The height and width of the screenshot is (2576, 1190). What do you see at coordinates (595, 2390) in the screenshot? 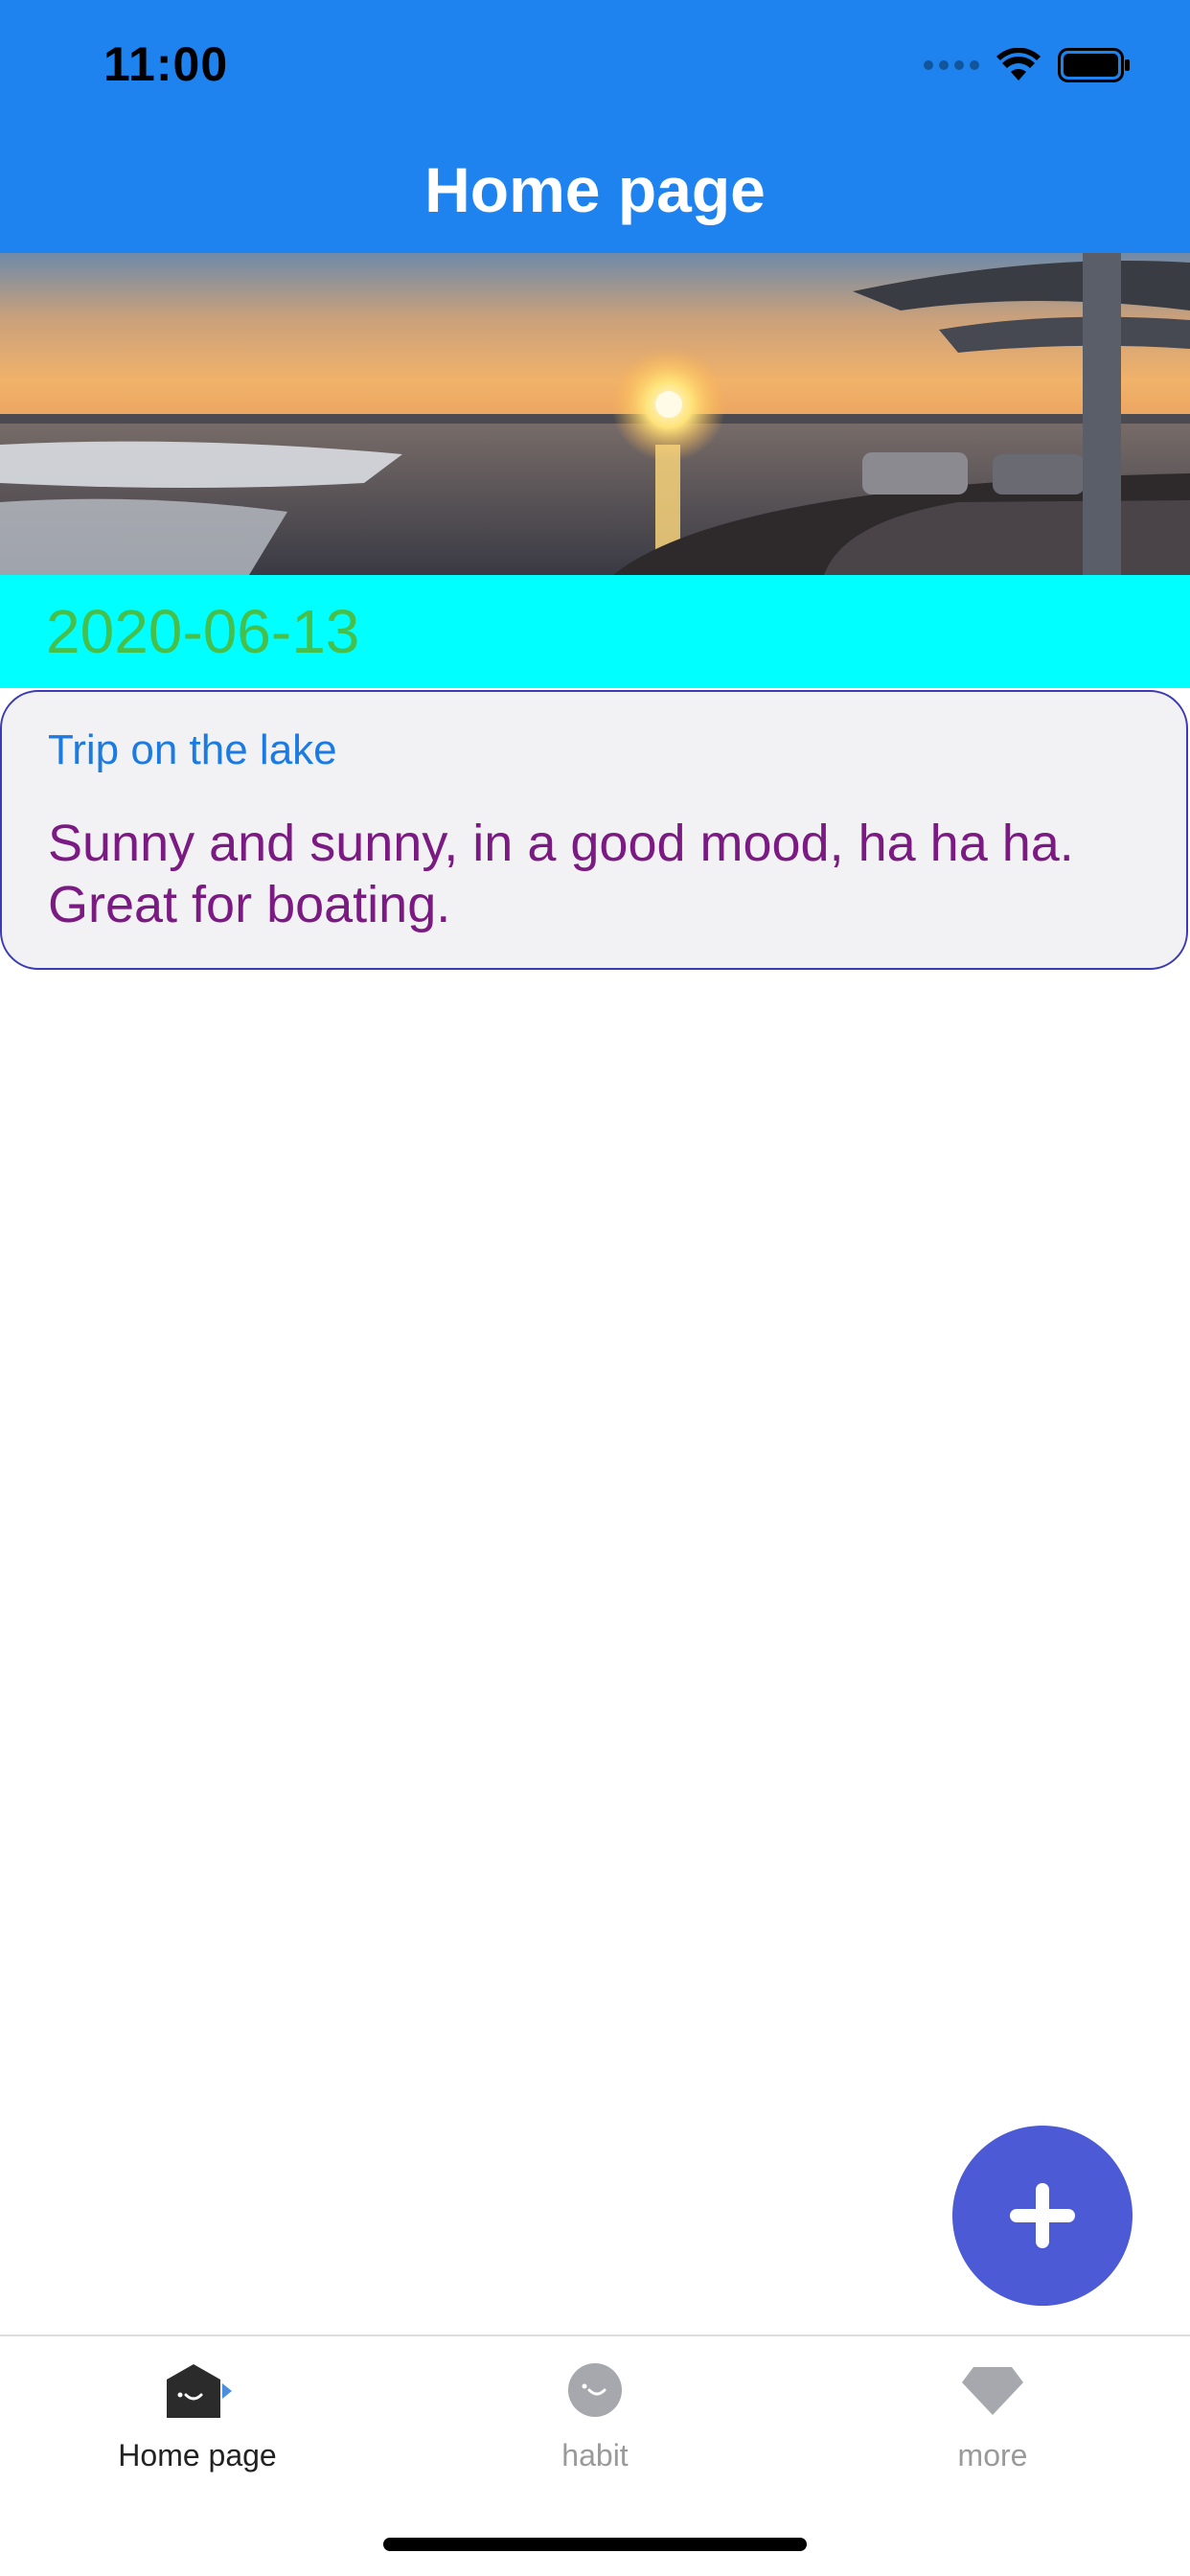
I see `smiley-icon` at bounding box center [595, 2390].